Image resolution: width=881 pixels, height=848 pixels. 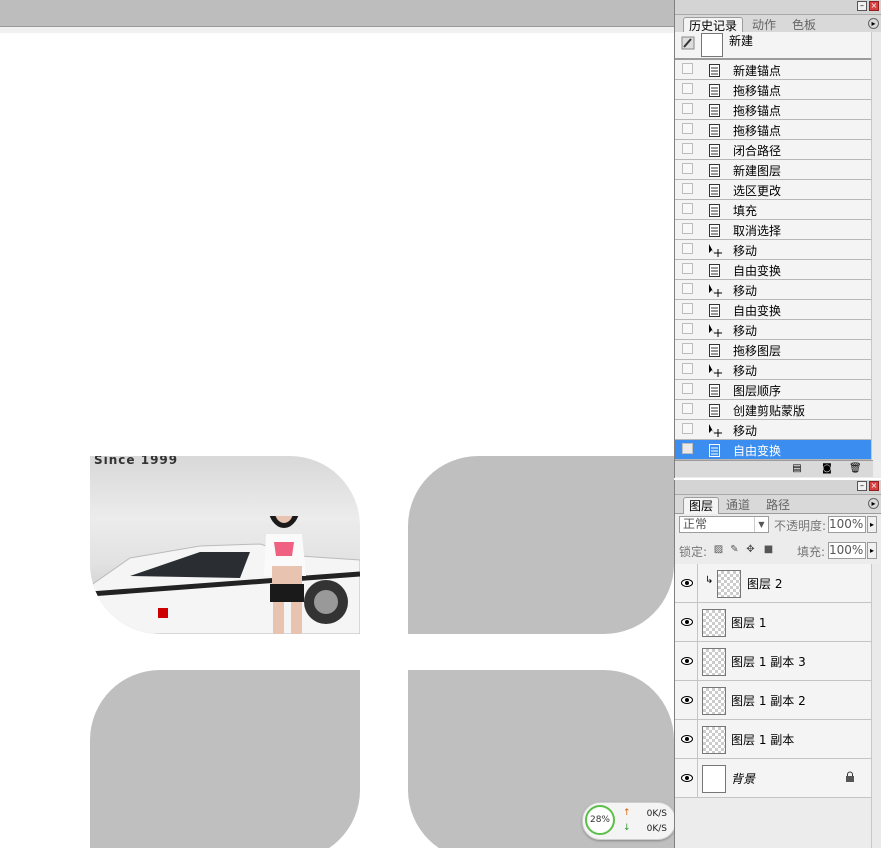 What do you see at coordinates (778, 487) in the screenshot?
I see `layers-panel-titlebar: – ×` at bounding box center [778, 487].